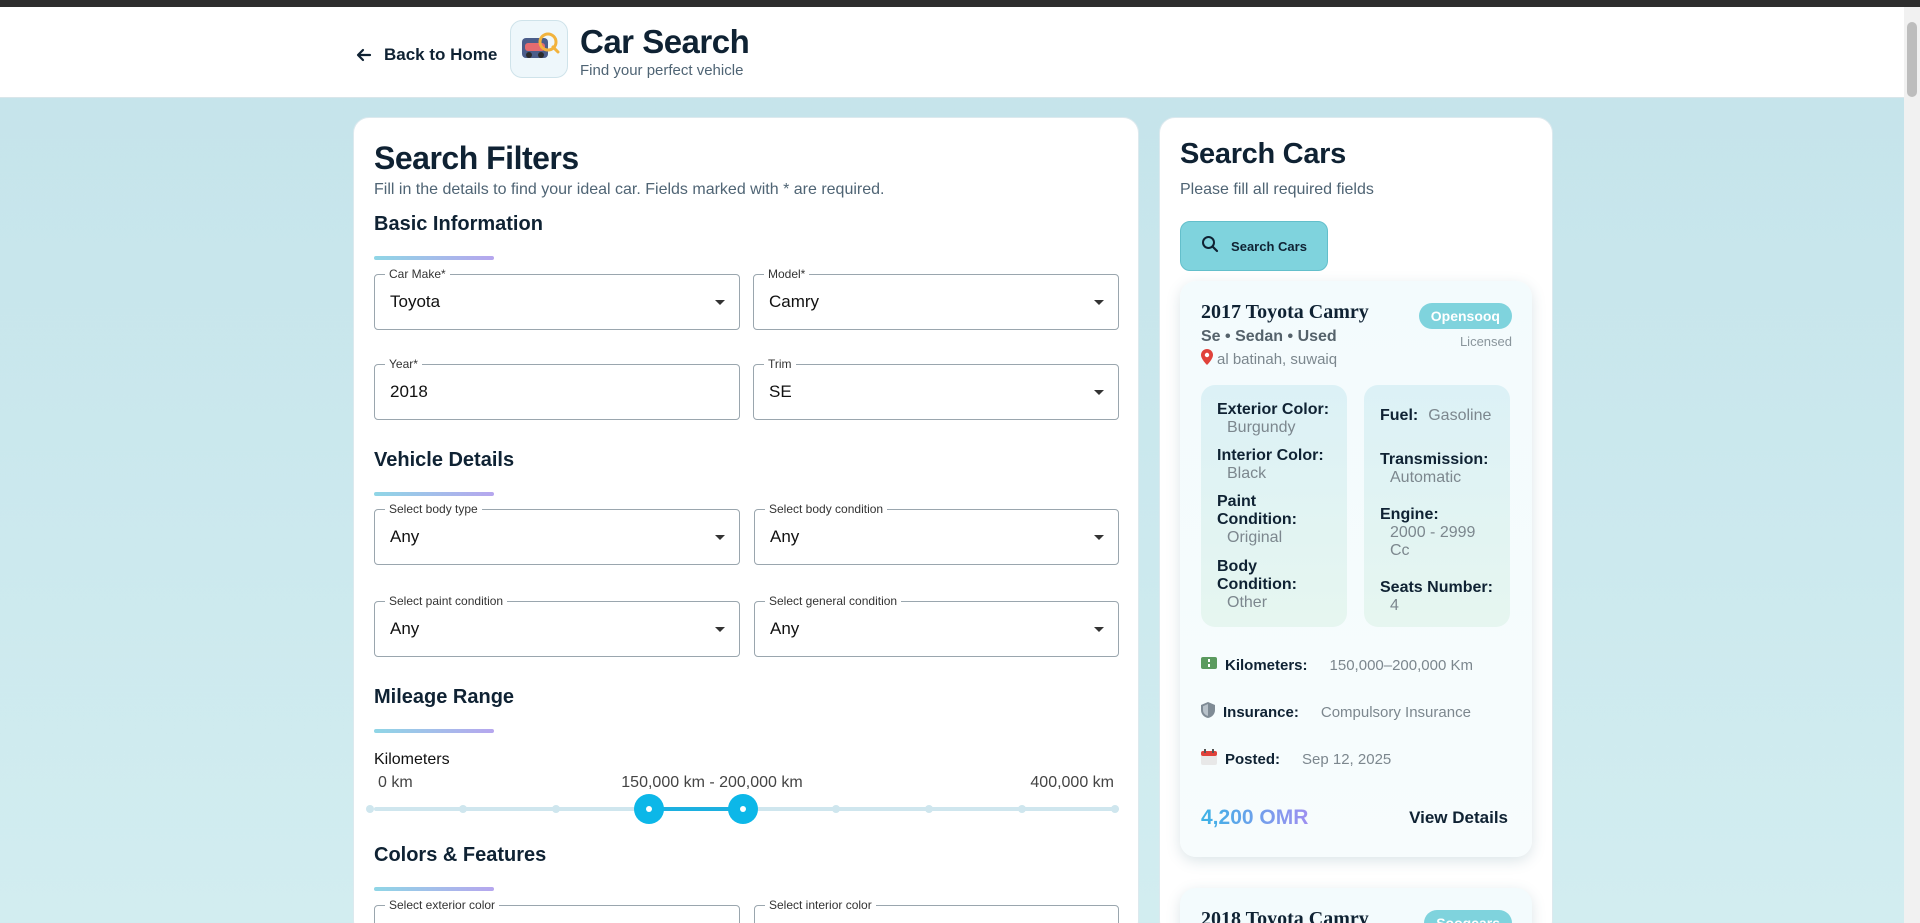  I want to click on car-make-value: Toyota, so click(415, 301).